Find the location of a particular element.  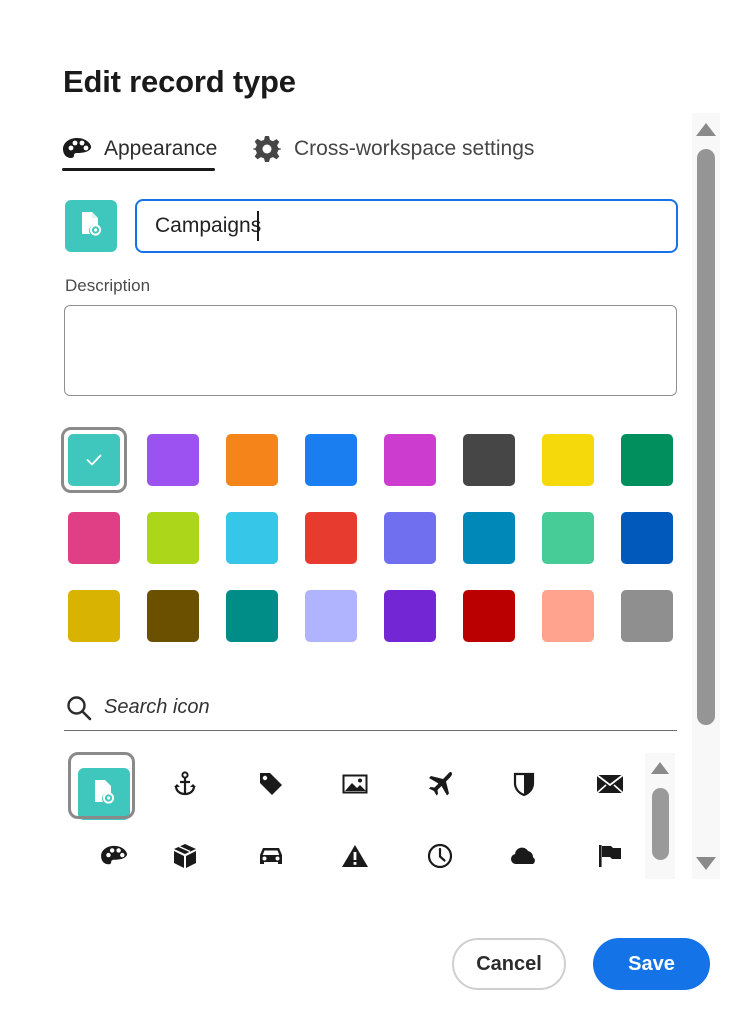

tab-list: Appearance Cross-workspace settings is located at coordinates (372, 150).